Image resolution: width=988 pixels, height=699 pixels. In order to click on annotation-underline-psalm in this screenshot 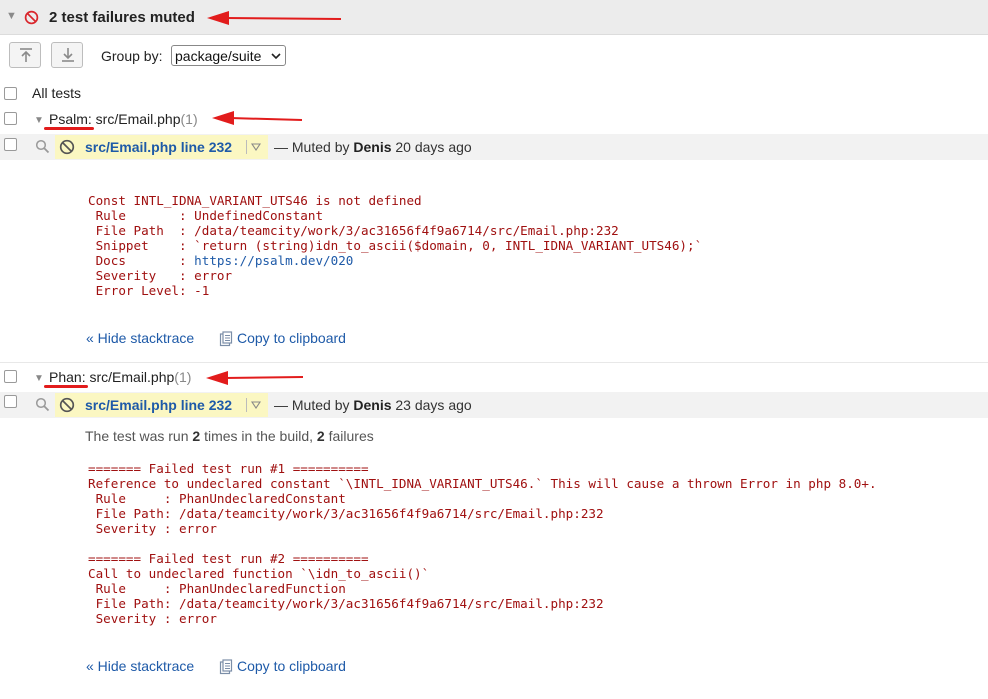, I will do `click(69, 128)`.